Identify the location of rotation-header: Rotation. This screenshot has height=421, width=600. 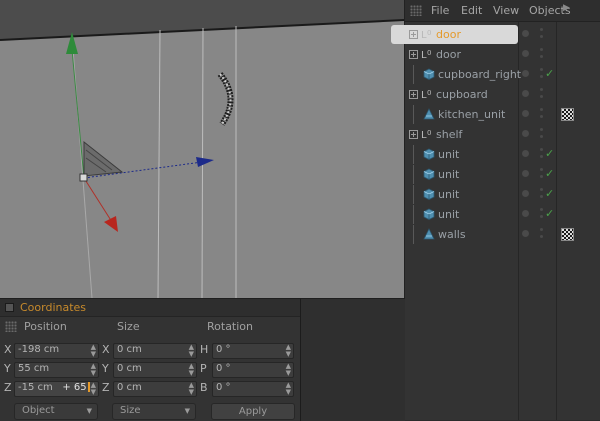
(230, 326).